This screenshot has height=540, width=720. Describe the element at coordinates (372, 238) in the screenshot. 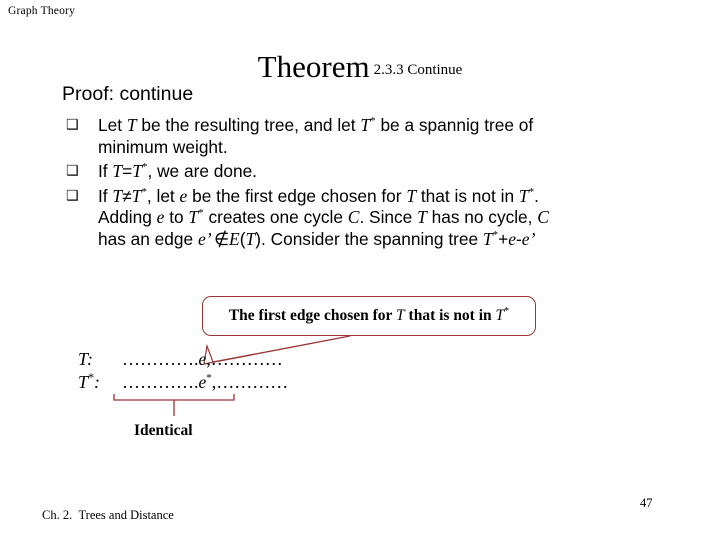

I see `text-run: . Consider the spanning tree` at that location.